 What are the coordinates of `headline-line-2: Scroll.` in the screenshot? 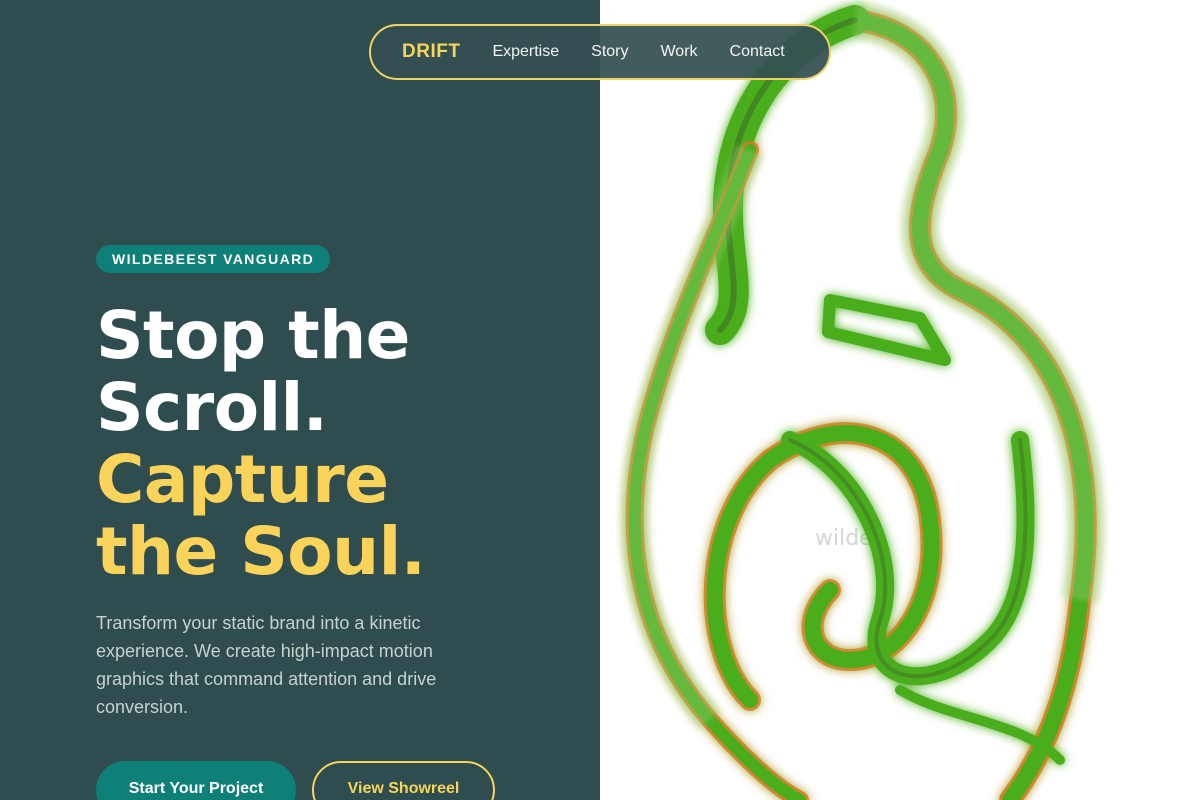 It's located at (212, 407).